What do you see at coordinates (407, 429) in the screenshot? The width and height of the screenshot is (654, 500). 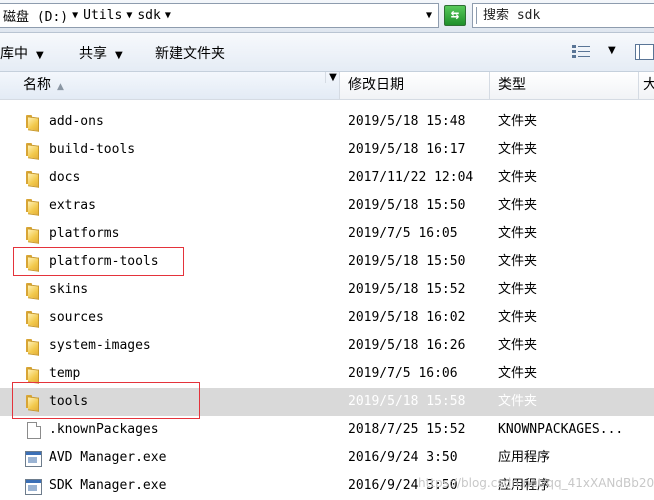 I see `file-date: 2018/7/25 15:52` at bounding box center [407, 429].